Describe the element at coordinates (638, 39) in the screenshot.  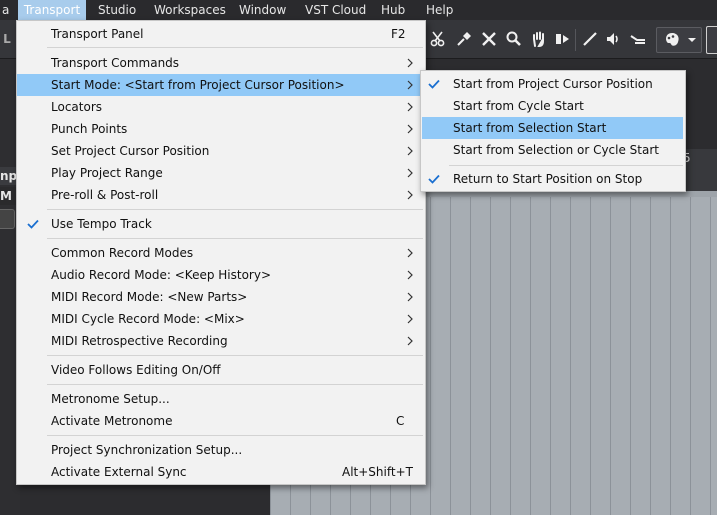
I see `time-warp-icon` at that location.